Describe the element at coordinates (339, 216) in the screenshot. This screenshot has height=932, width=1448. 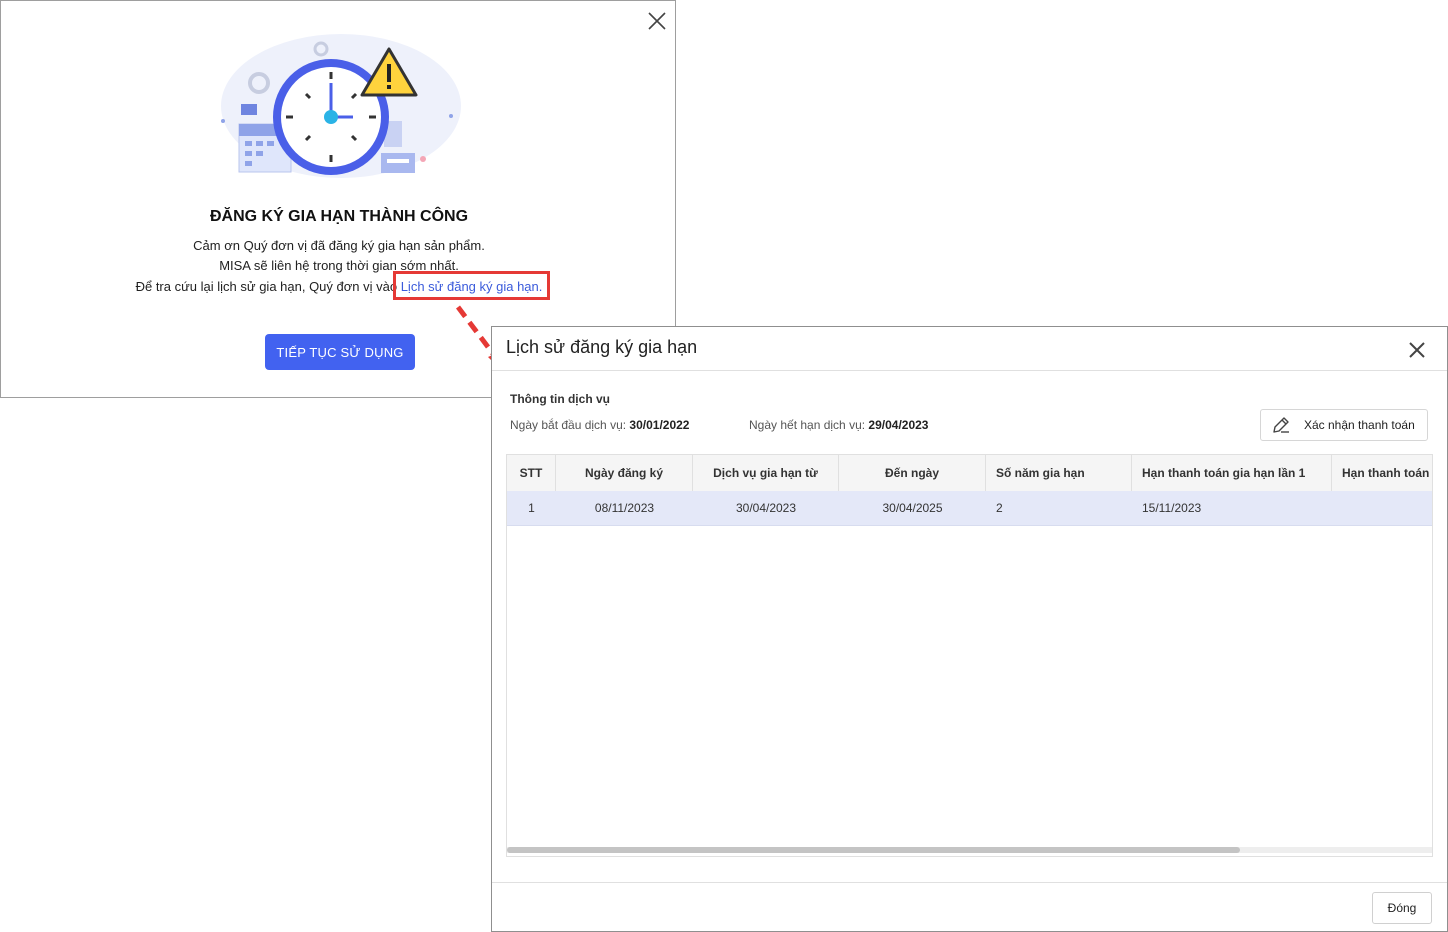
I see `success-title: ĐĂNG KÝ GIA HẠN THÀNH CÔNG` at that location.